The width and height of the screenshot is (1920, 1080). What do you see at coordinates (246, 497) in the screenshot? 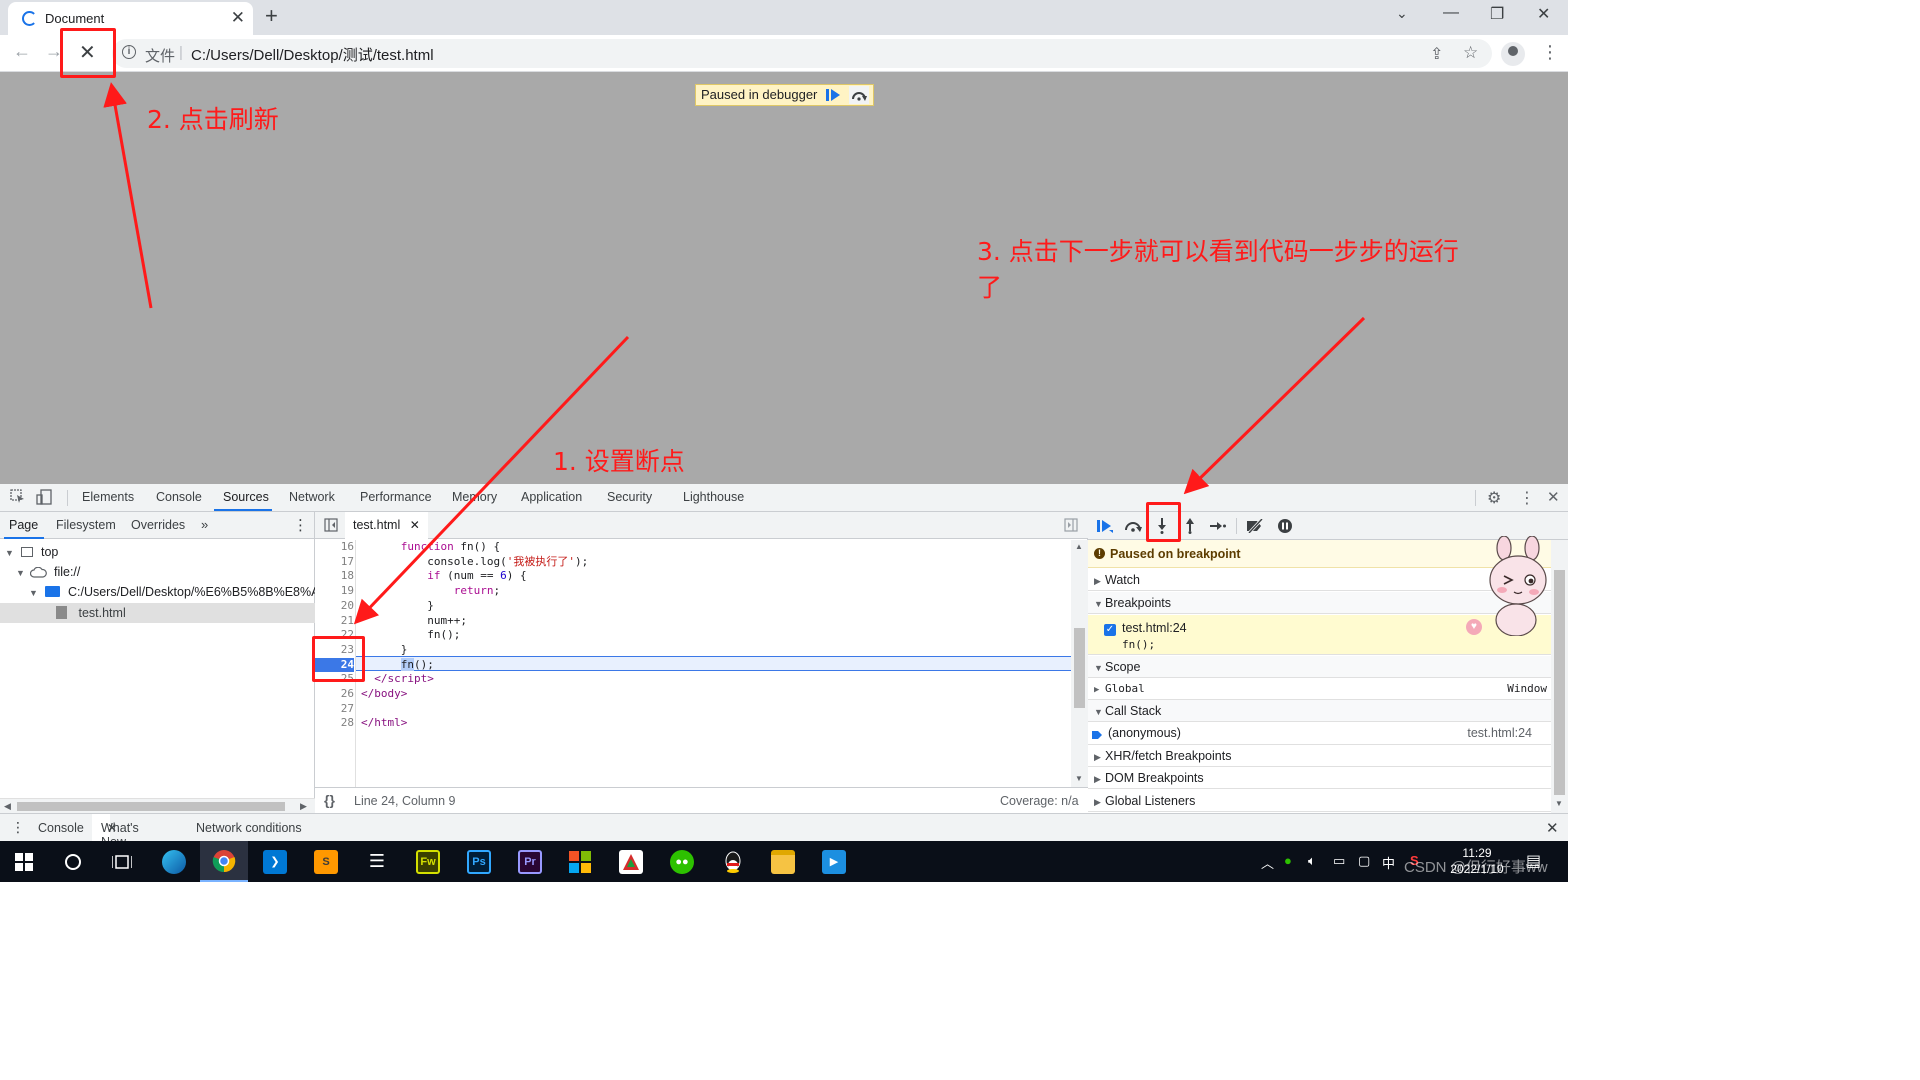
I see `tab-sources: Sources` at bounding box center [246, 497].